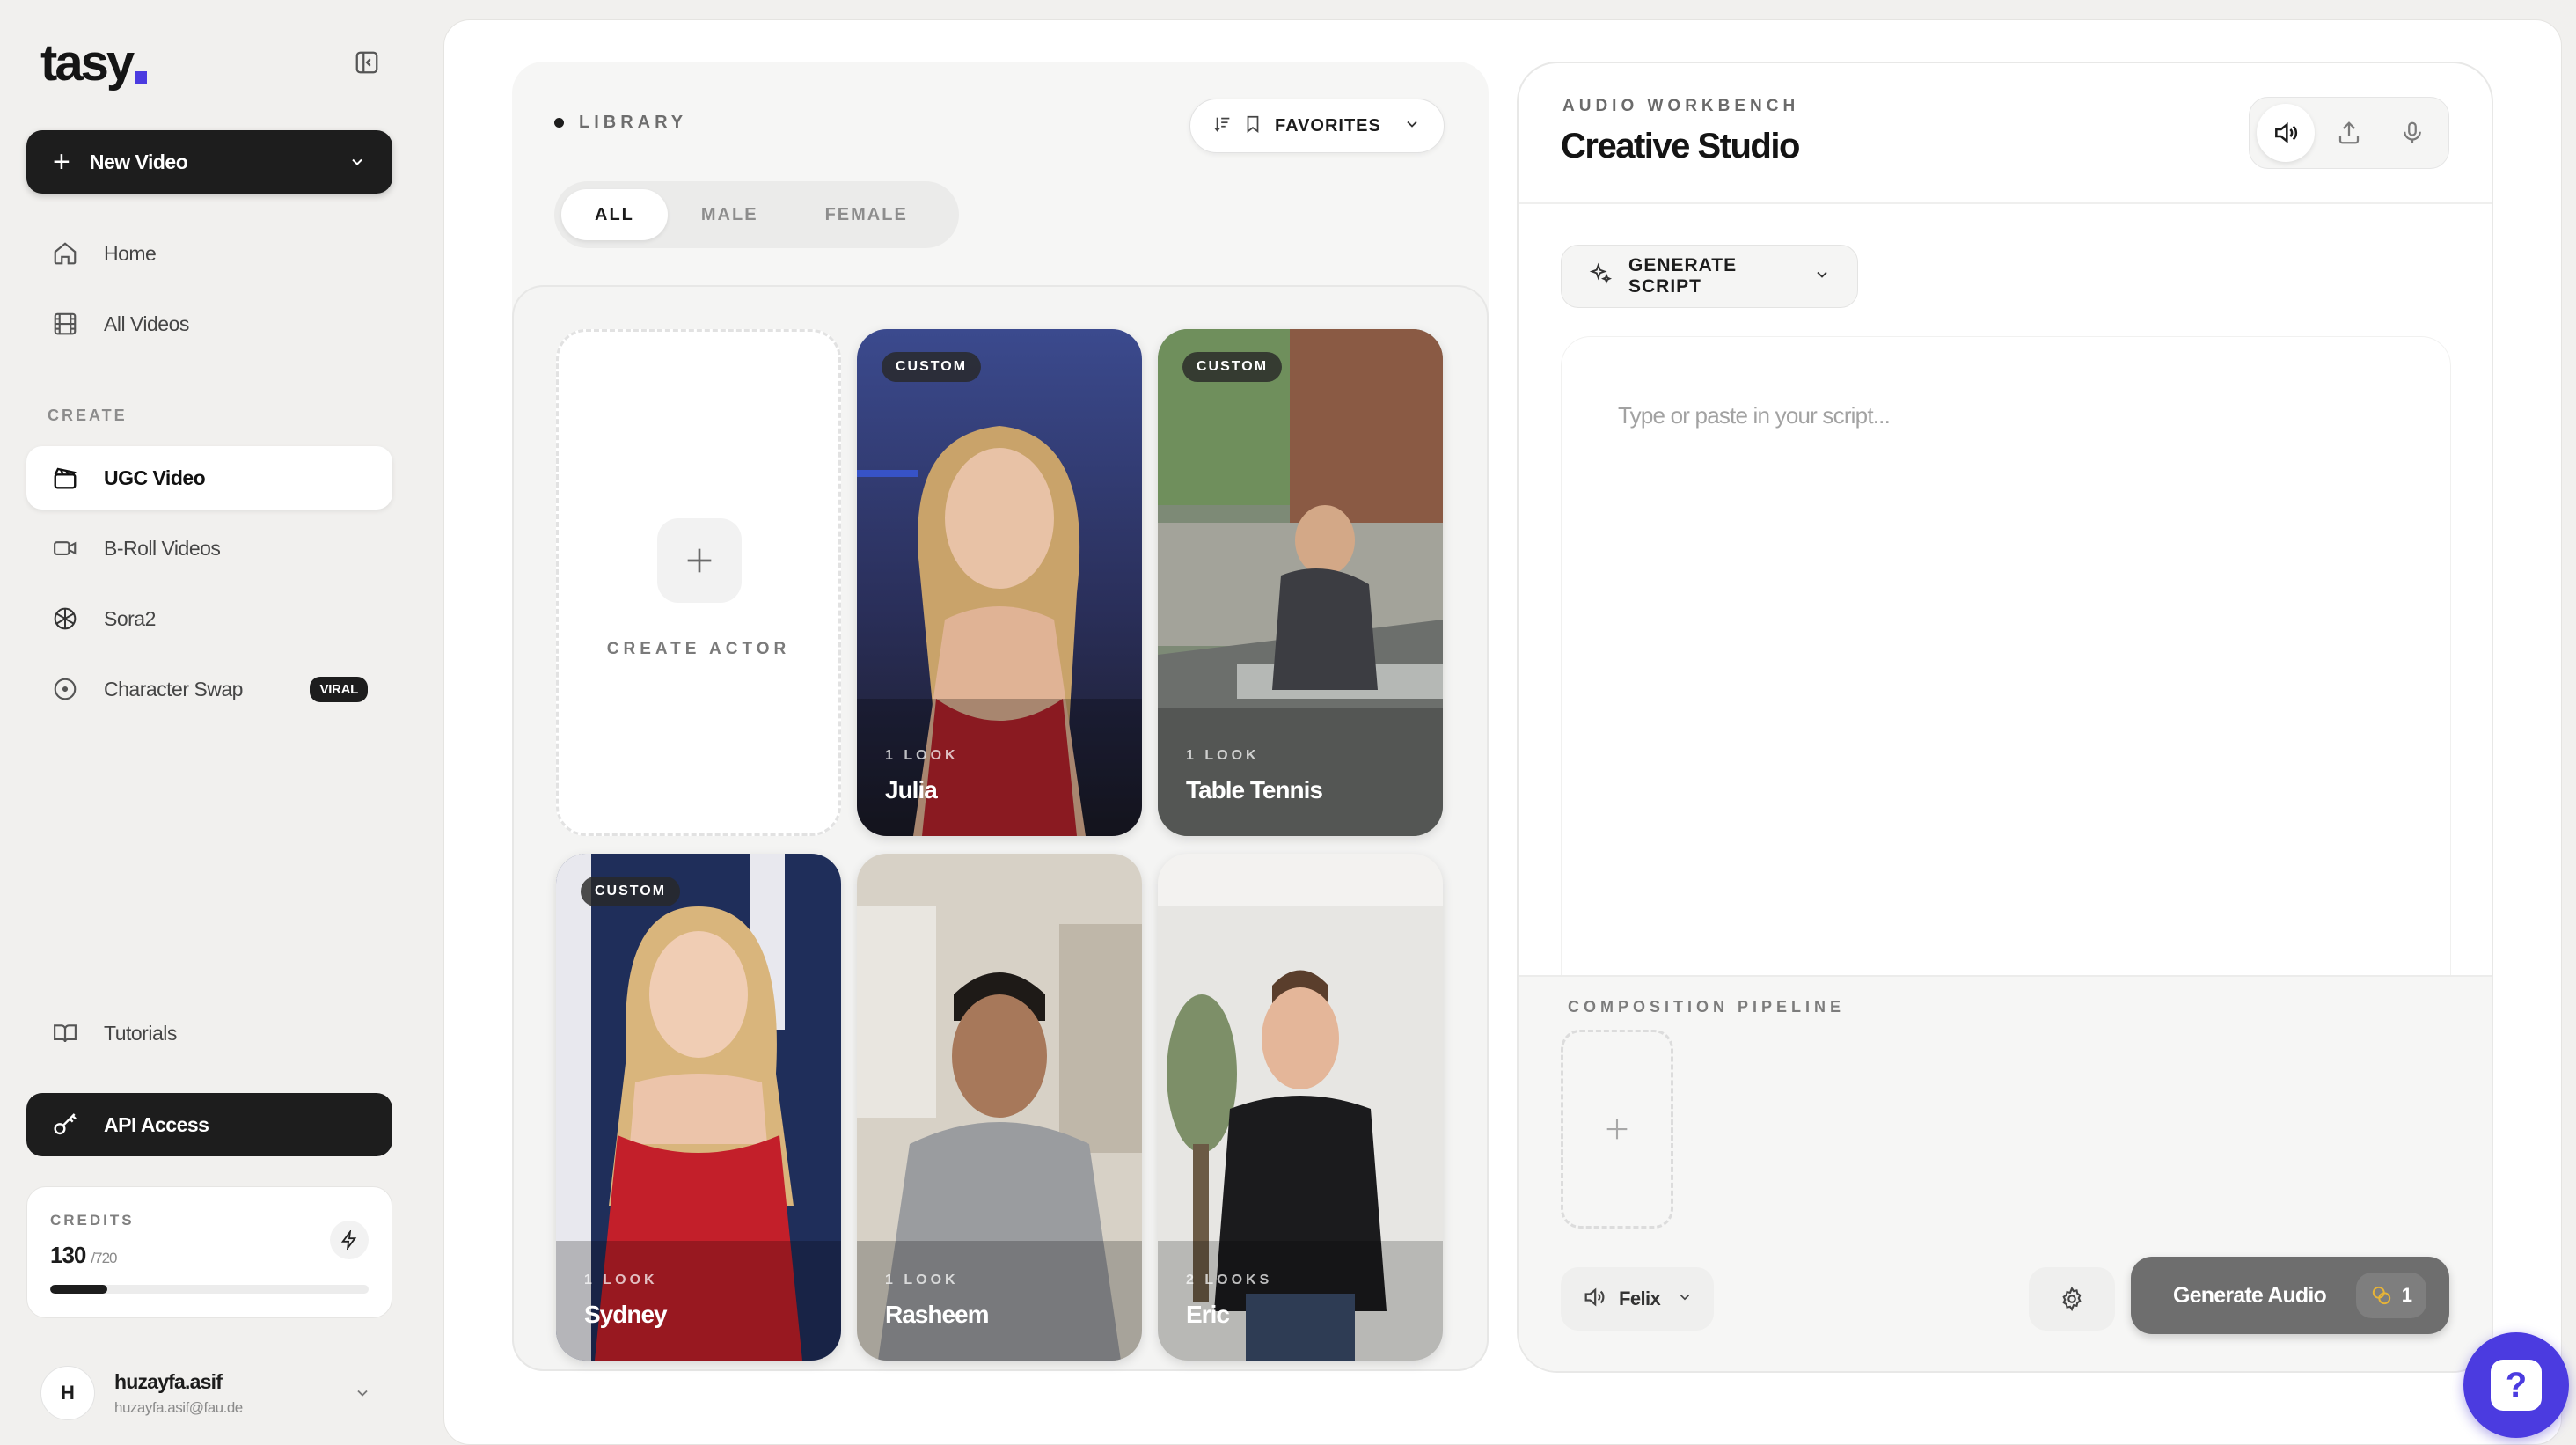 Image resolution: width=2576 pixels, height=1445 pixels. What do you see at coordinates (730, 215) in the screenshot?
I see `filter-male-tab: MALE` at bounding box center [730, 215].